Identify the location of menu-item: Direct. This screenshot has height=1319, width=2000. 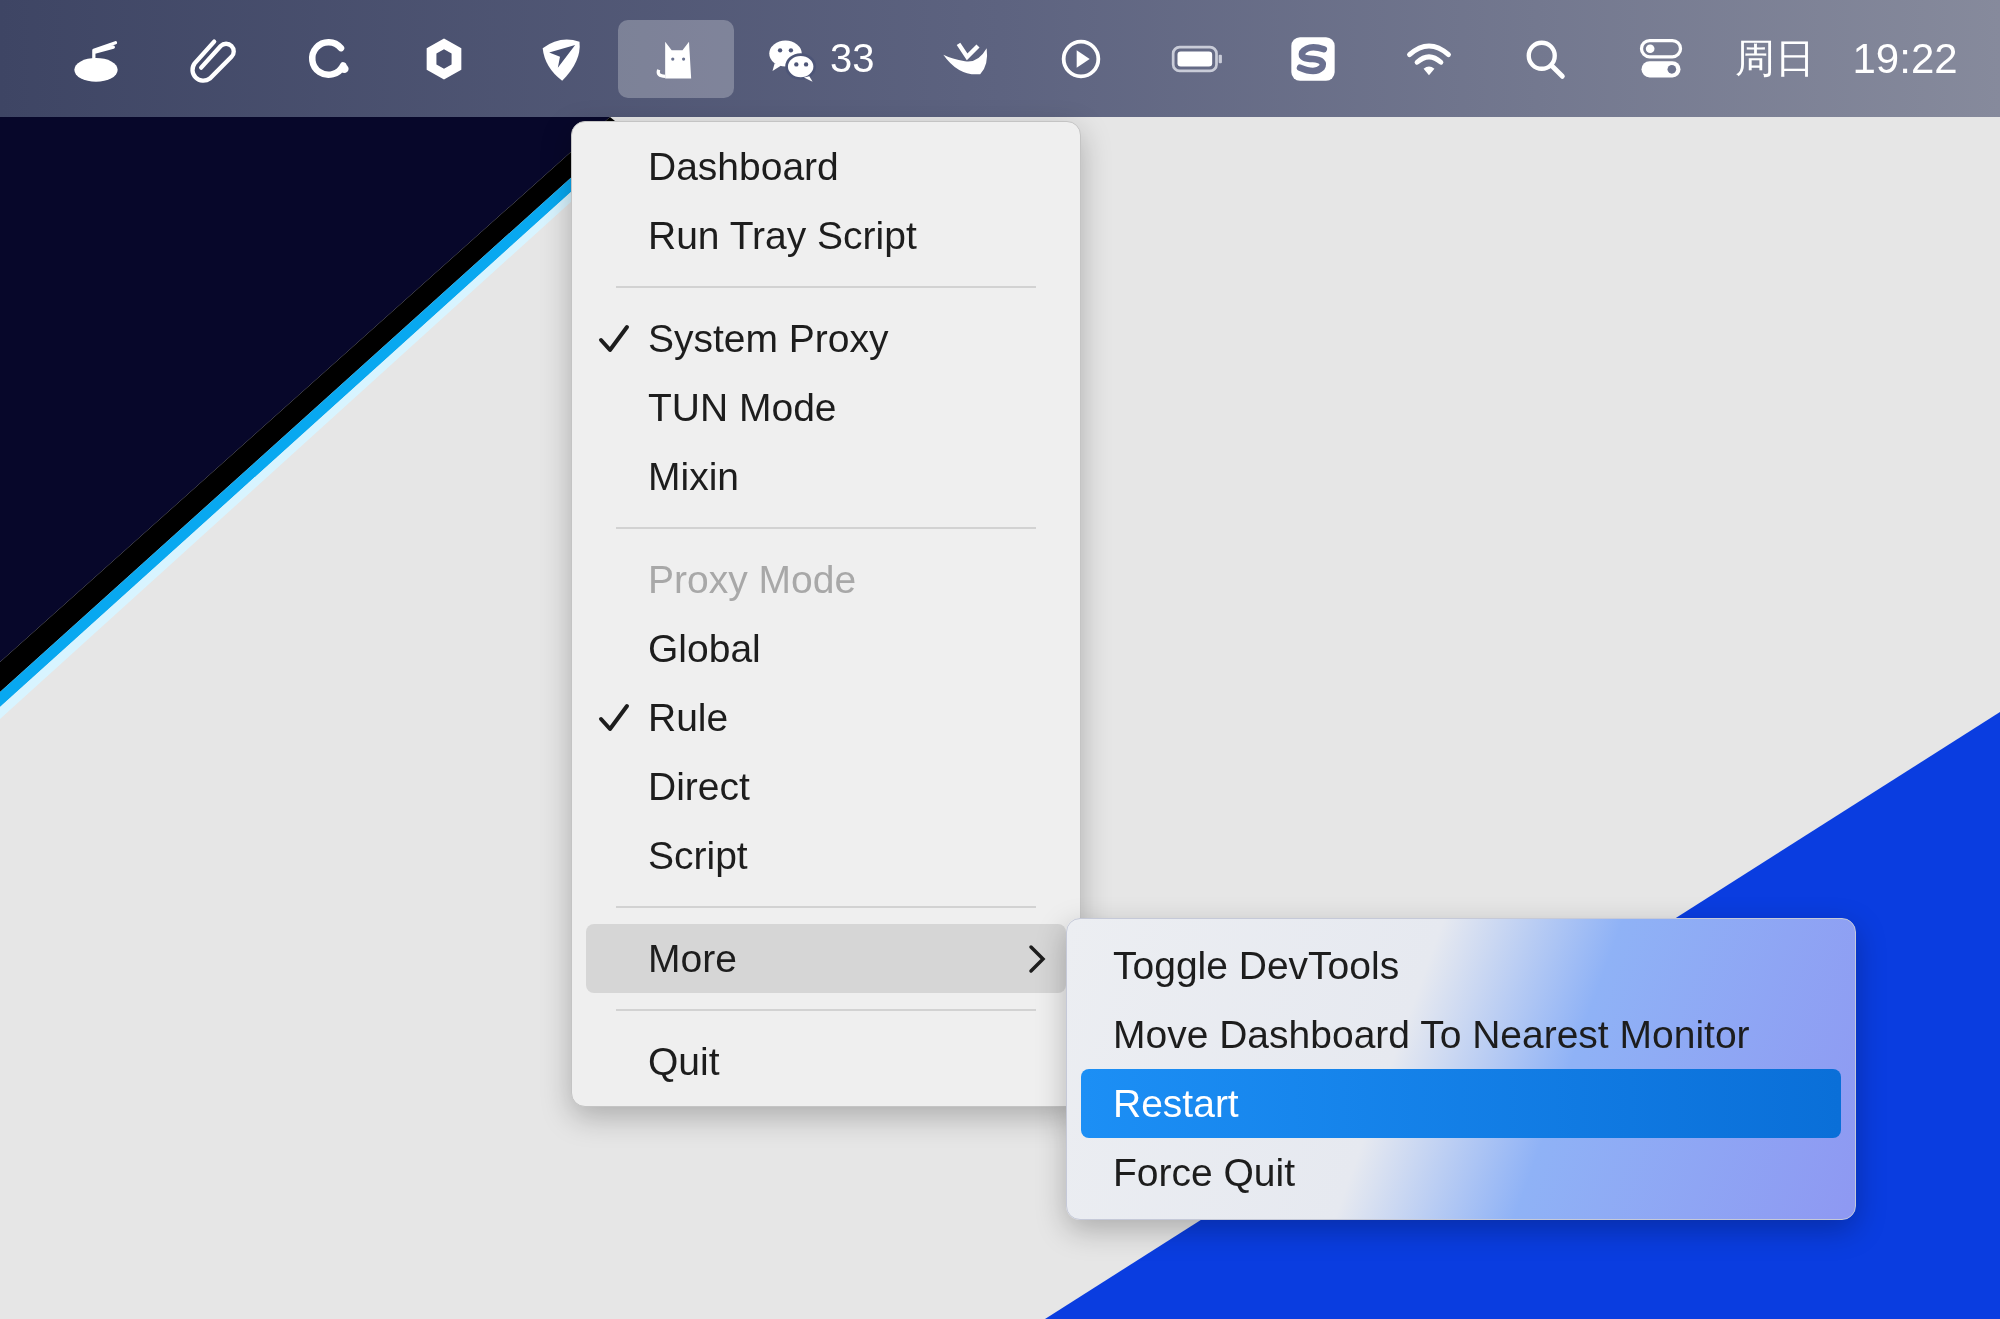
(826, 786).